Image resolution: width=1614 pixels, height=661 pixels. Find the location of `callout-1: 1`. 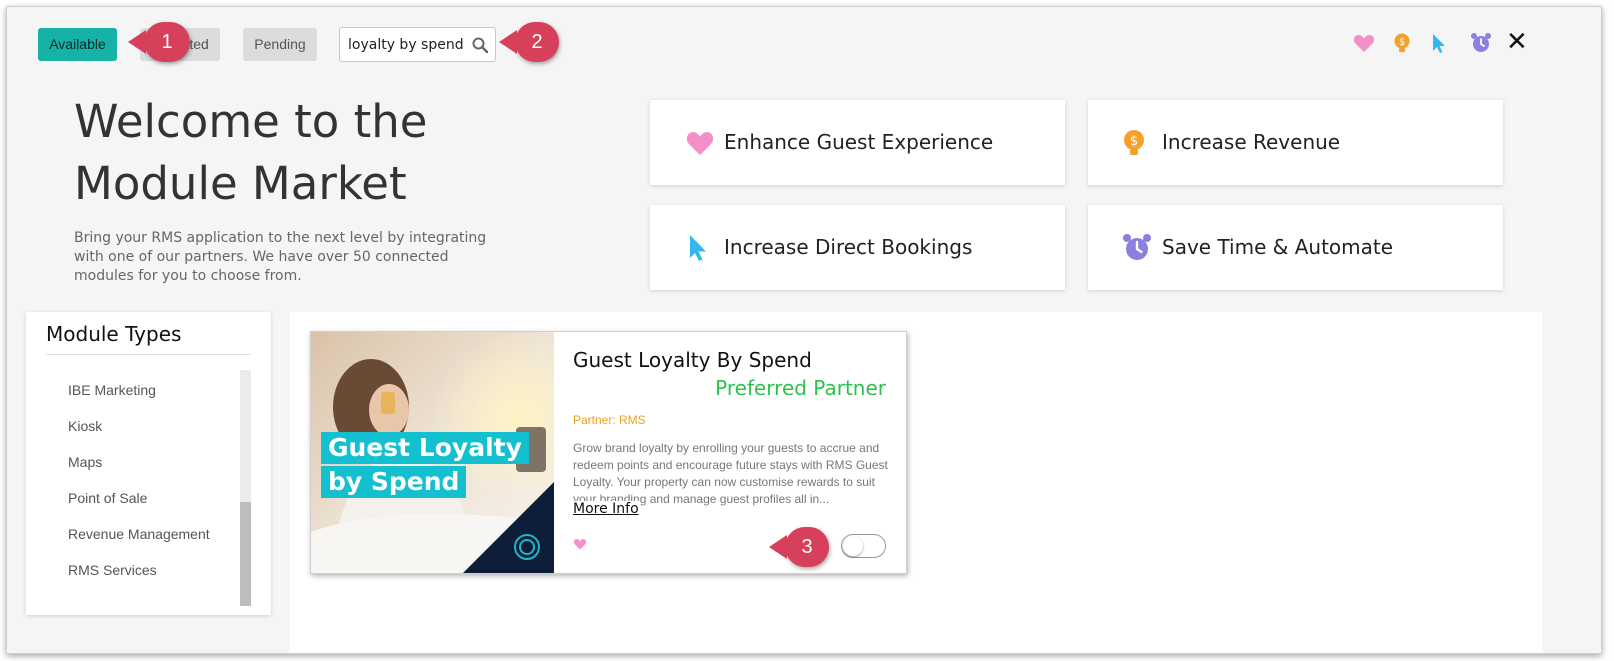

callout-1: 1 is located at coordinates (159, 42).